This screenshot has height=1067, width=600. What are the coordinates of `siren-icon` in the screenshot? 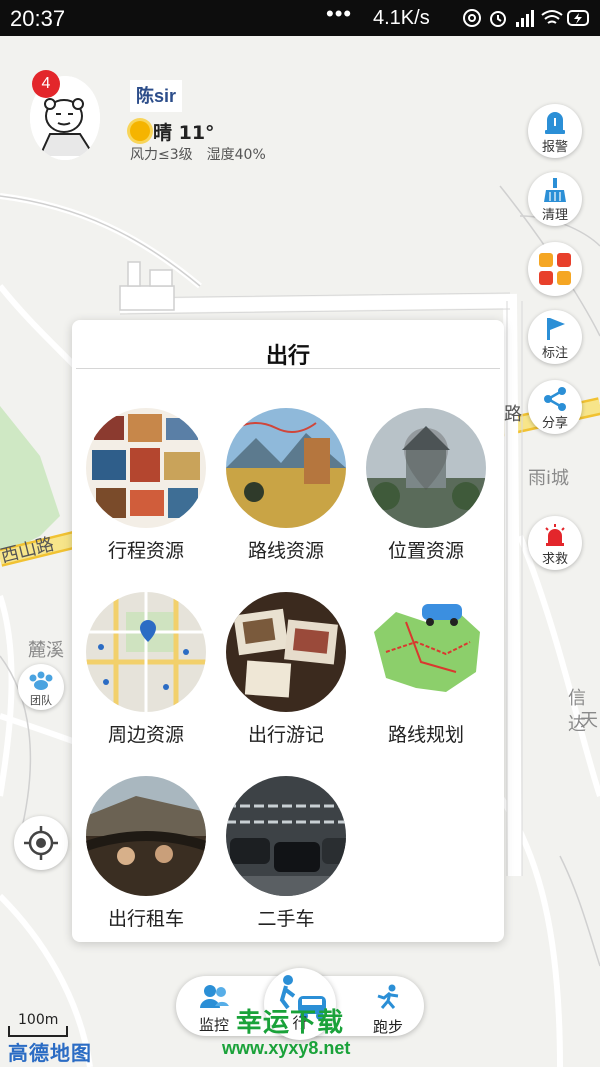 It's located at (555, 535).